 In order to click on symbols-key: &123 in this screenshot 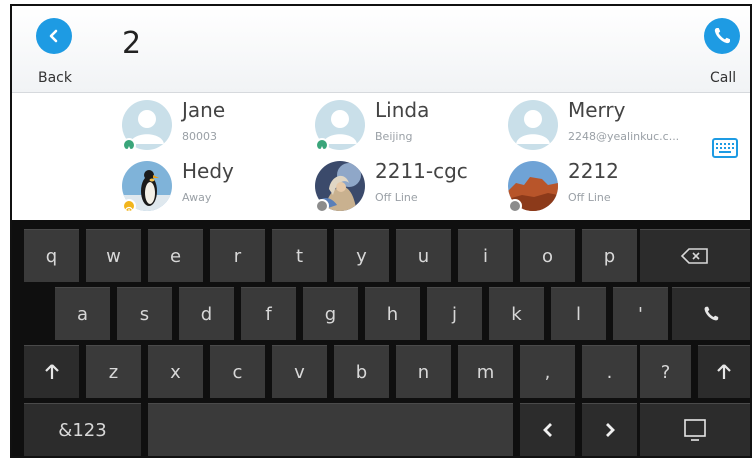, I will do `click(82, 429)`.